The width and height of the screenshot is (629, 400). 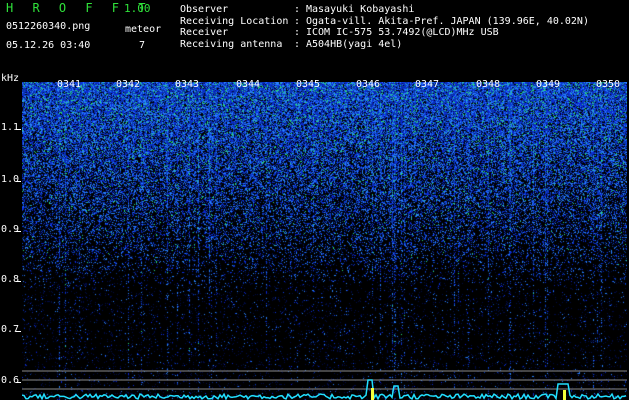 I want to click on y-tick-label: 0.8, so click(x=10, y=279).